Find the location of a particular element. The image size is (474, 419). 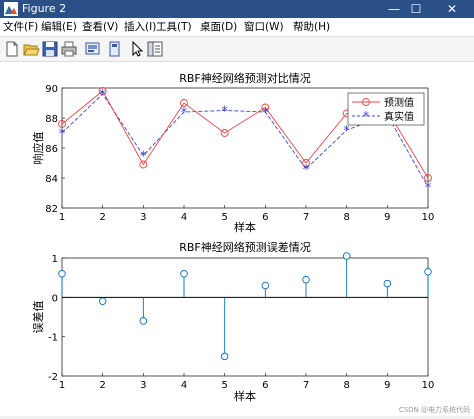

new-figure-icon is located at coordinates (12, 49).